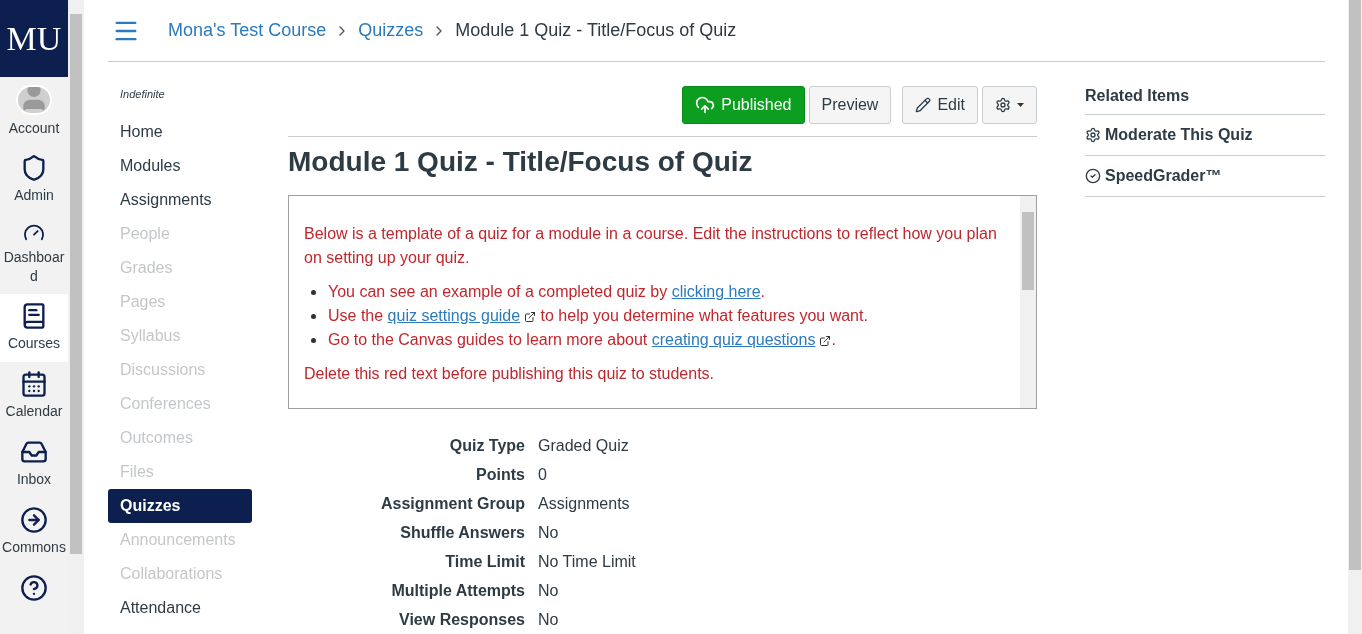 This screenshot has height=634, width=1362. Describe the element at coordinates (582, 340) in the screenshot. I see `bullet-text: Go to the Canvas guides to learn more about creating quiz questions .` at that location.